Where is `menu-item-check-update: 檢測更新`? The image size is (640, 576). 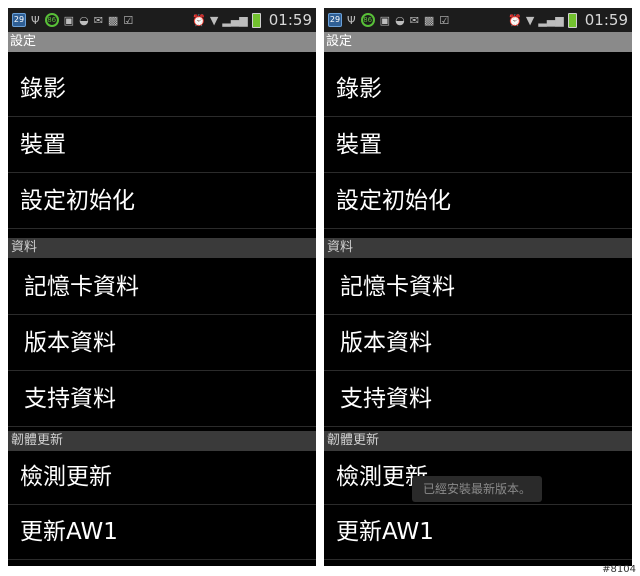
menu-item-check-update: 檢測更新 is located at coordinates (162, 477).